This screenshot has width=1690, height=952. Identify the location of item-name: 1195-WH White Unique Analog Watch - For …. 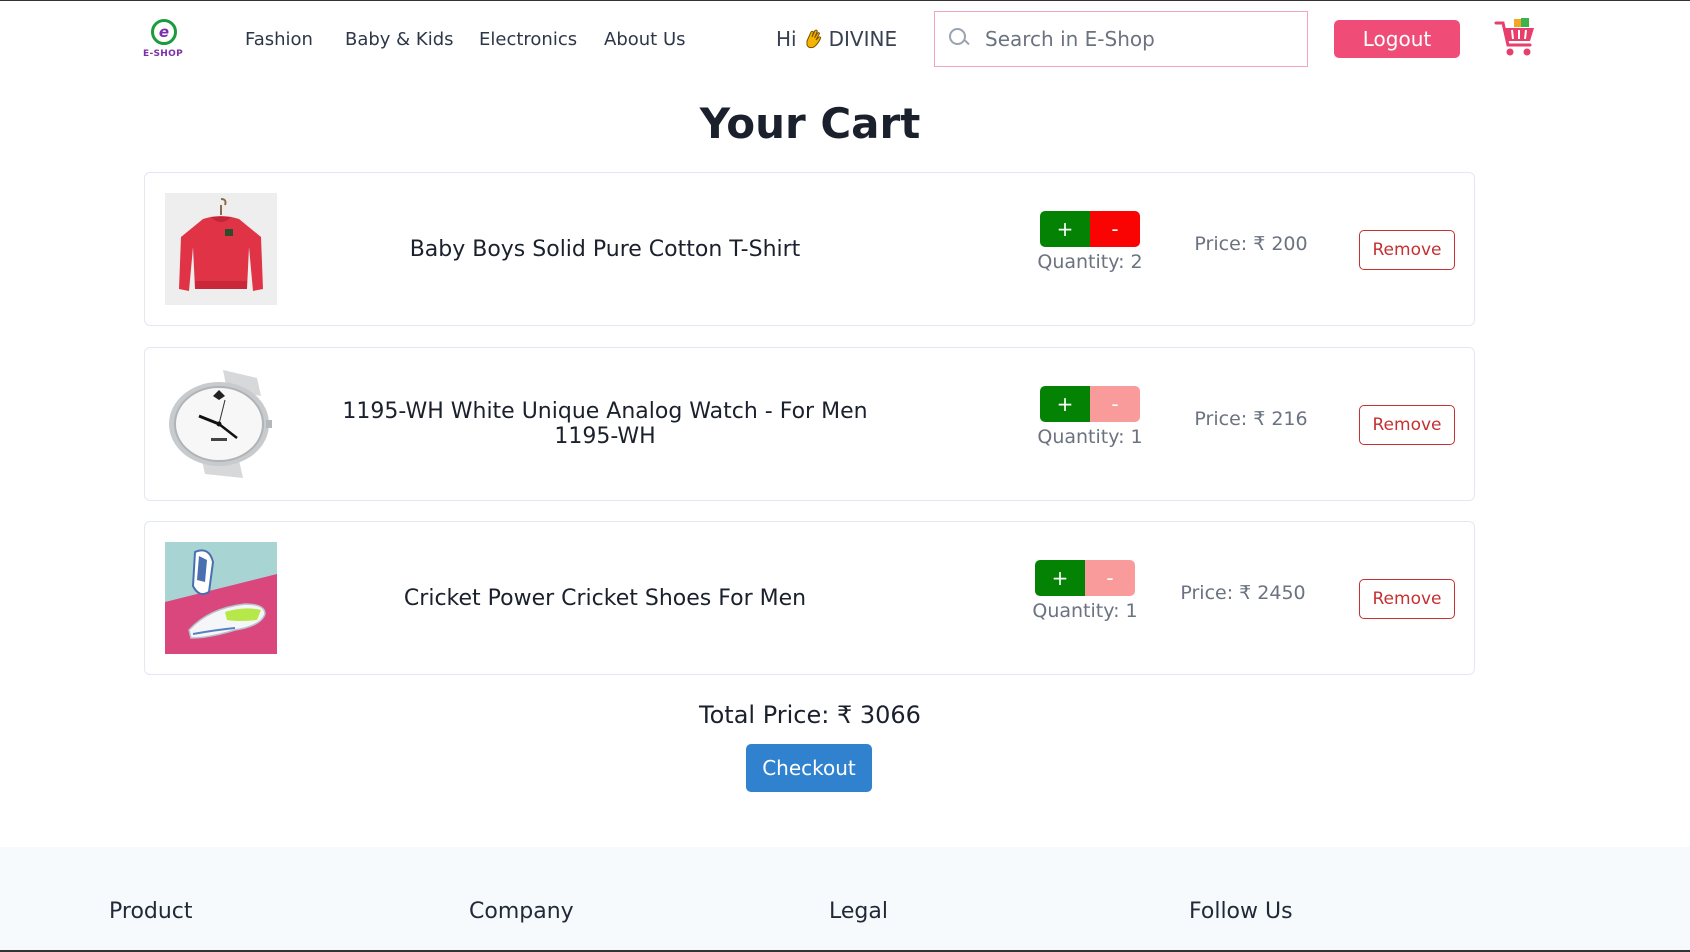
(605, 424).